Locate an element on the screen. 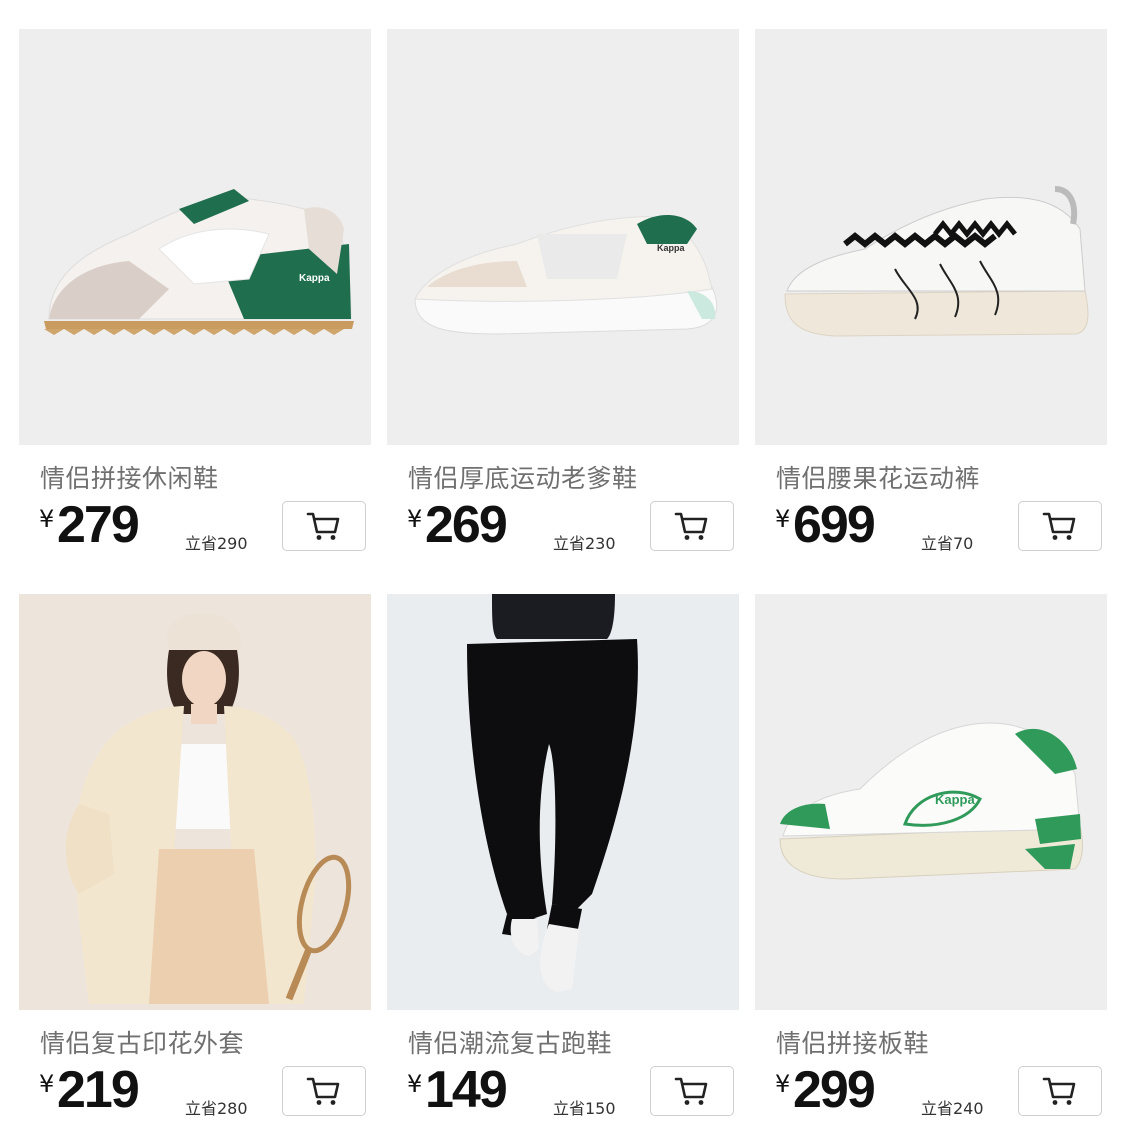  model-cream-jacket-image is located at coordinates (208, 808).